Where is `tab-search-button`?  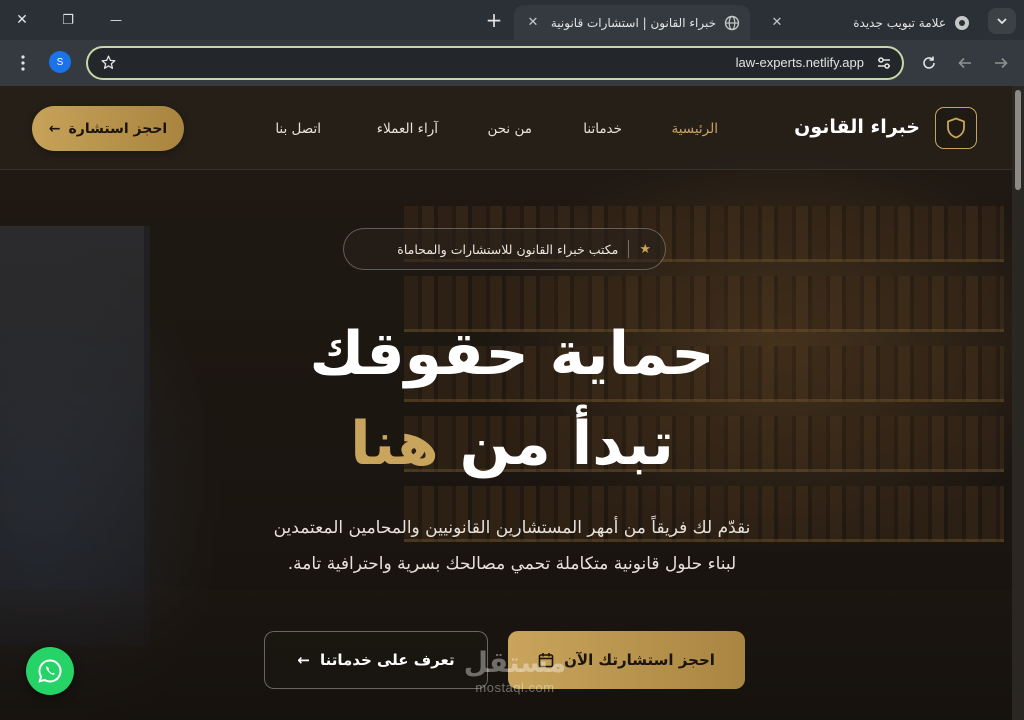 tab-search-button is located at coordinates (1002, 21).